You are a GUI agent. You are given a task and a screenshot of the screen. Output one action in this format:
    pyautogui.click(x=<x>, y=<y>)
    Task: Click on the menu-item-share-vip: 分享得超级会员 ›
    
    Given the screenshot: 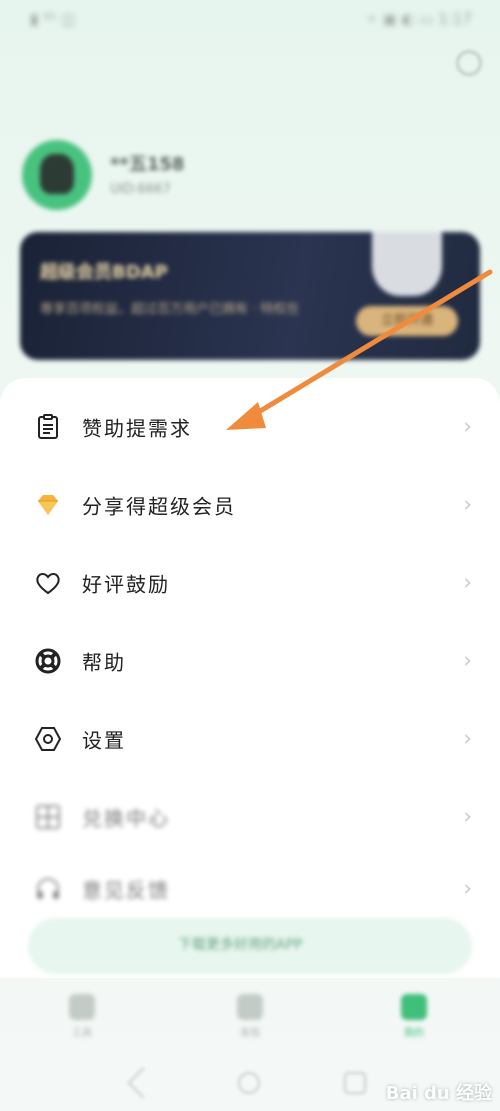 What is the action you would take?
    pyautogui.click(x=250, y=505)
    